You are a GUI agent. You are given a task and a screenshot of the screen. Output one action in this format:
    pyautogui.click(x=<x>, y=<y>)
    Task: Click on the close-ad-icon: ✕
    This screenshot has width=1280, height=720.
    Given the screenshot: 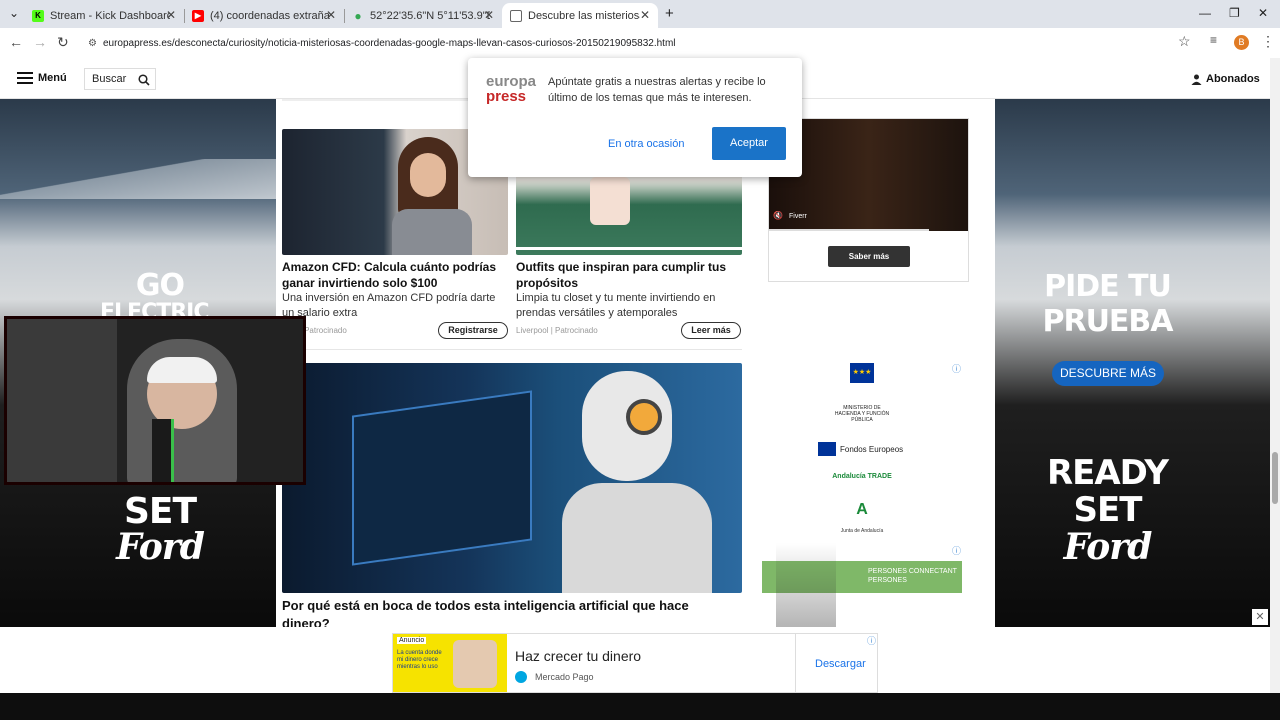 What is the action you would take?
    pyautogui.click(x=1260, y=617)
    